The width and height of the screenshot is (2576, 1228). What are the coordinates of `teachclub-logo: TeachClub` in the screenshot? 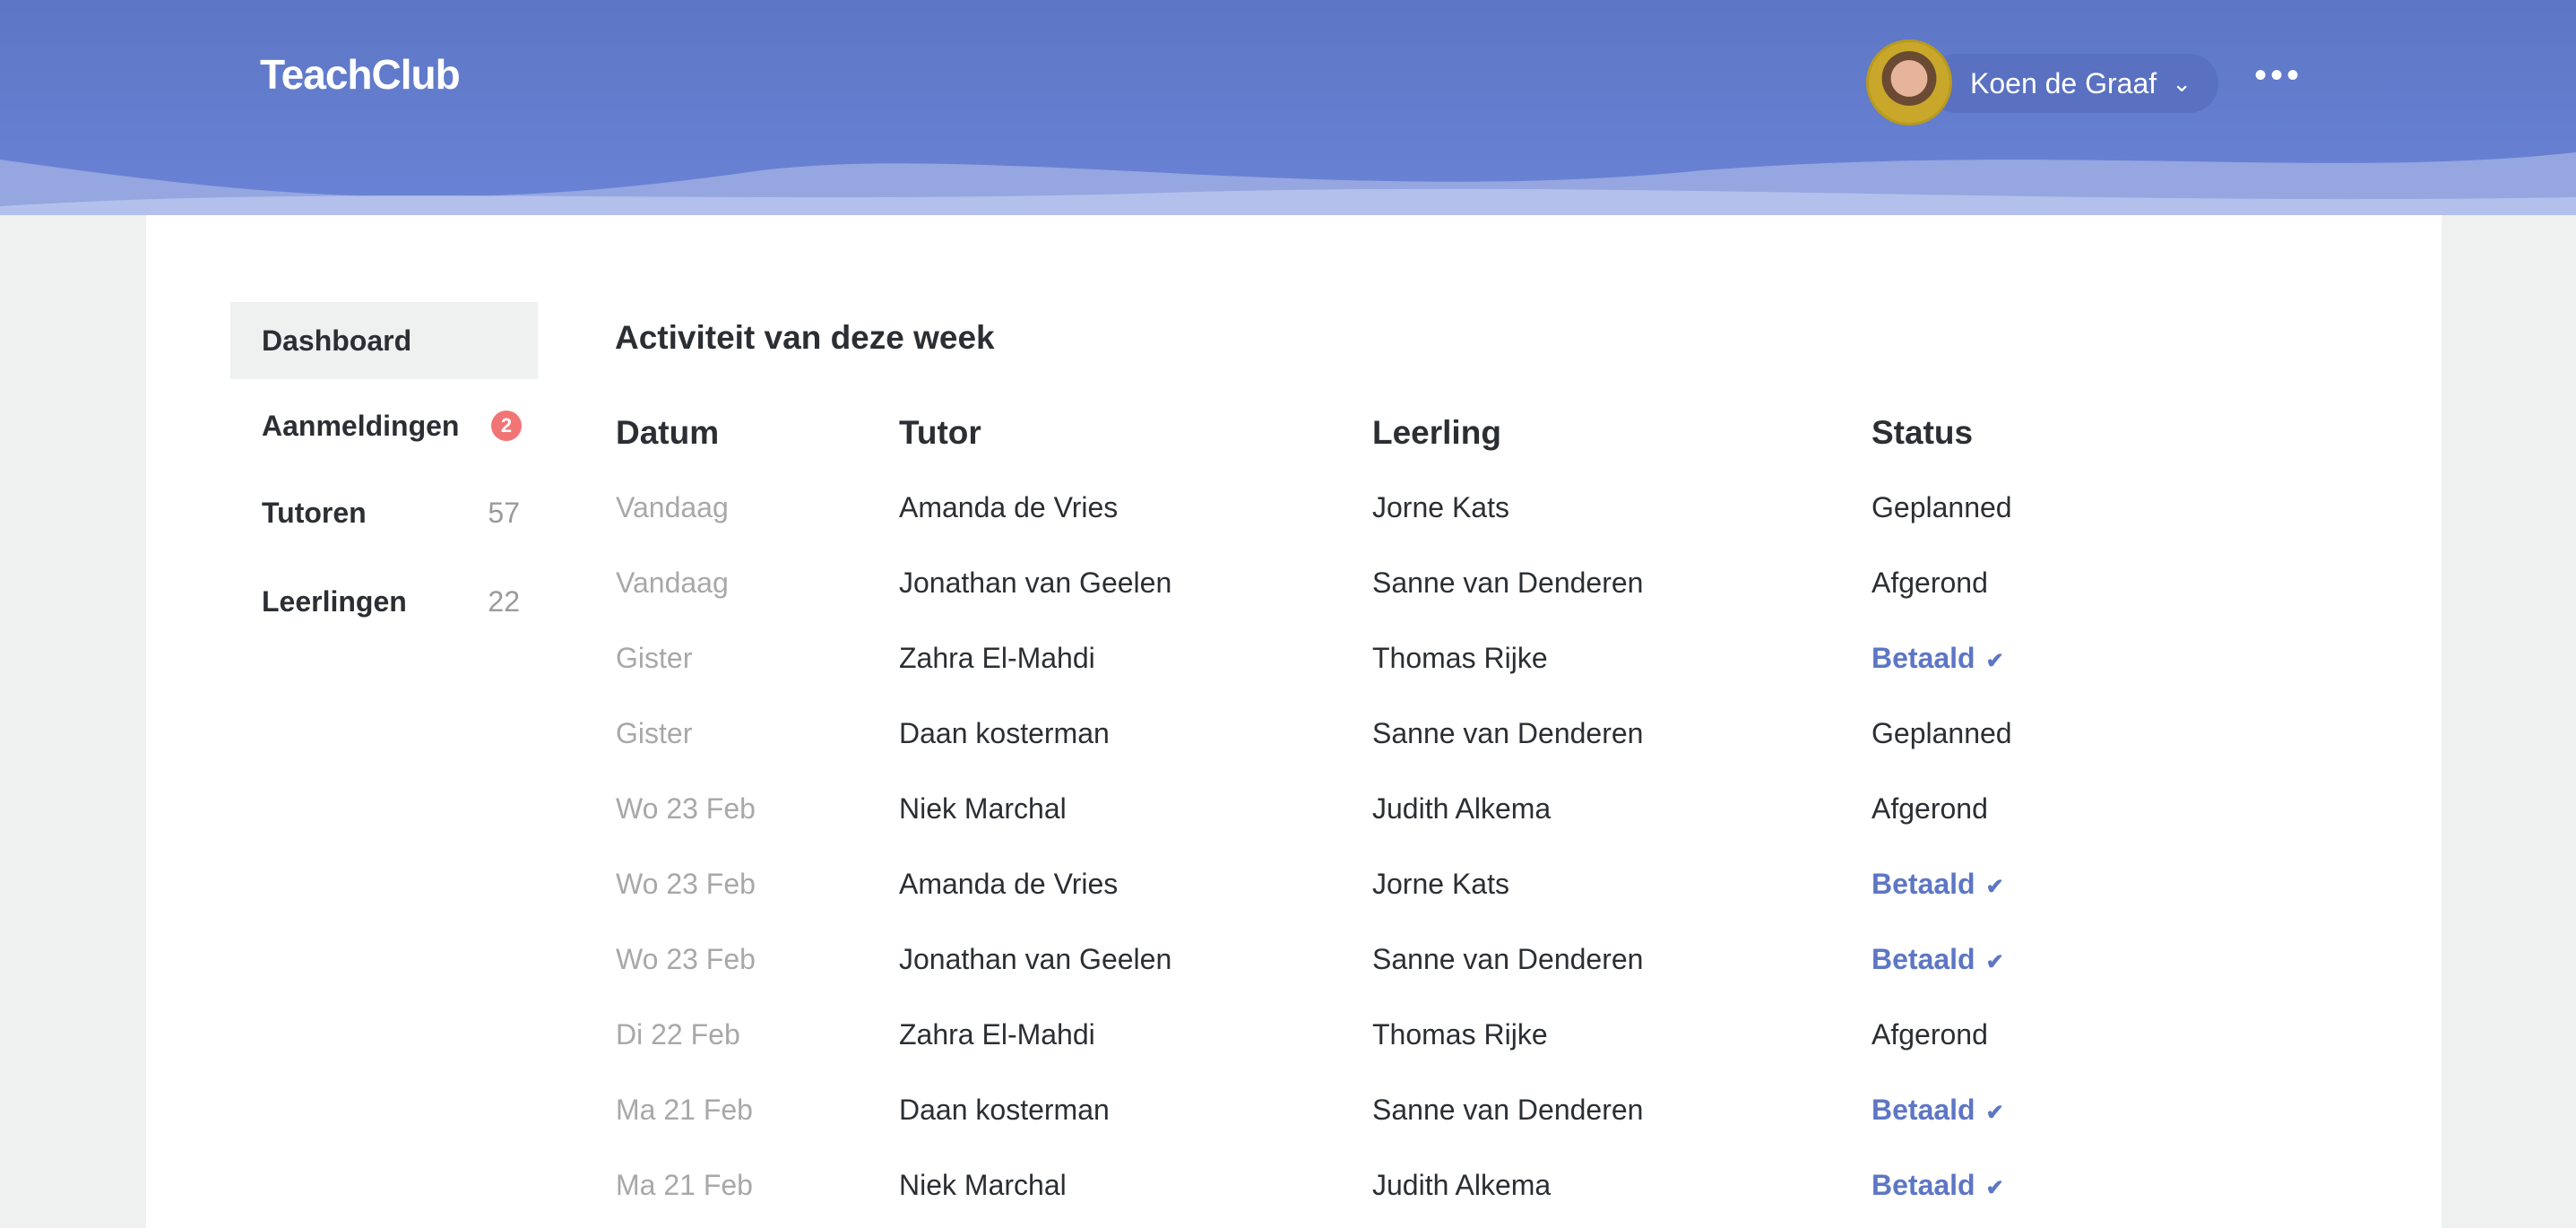 It's located at (360, 74).